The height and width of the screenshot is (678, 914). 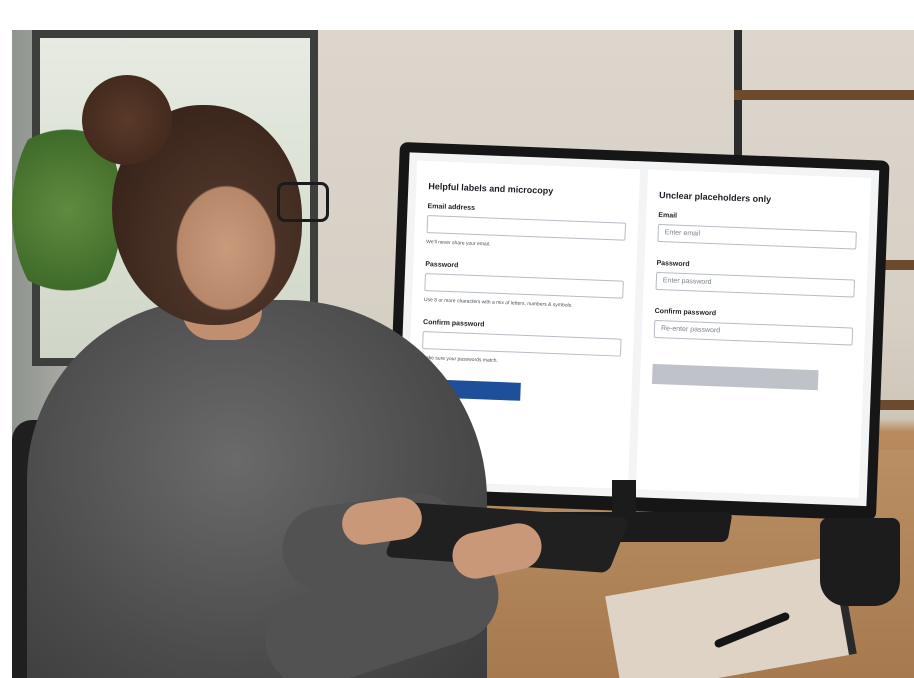 I want to click on coffee-mug, so click(x=860, y=562).